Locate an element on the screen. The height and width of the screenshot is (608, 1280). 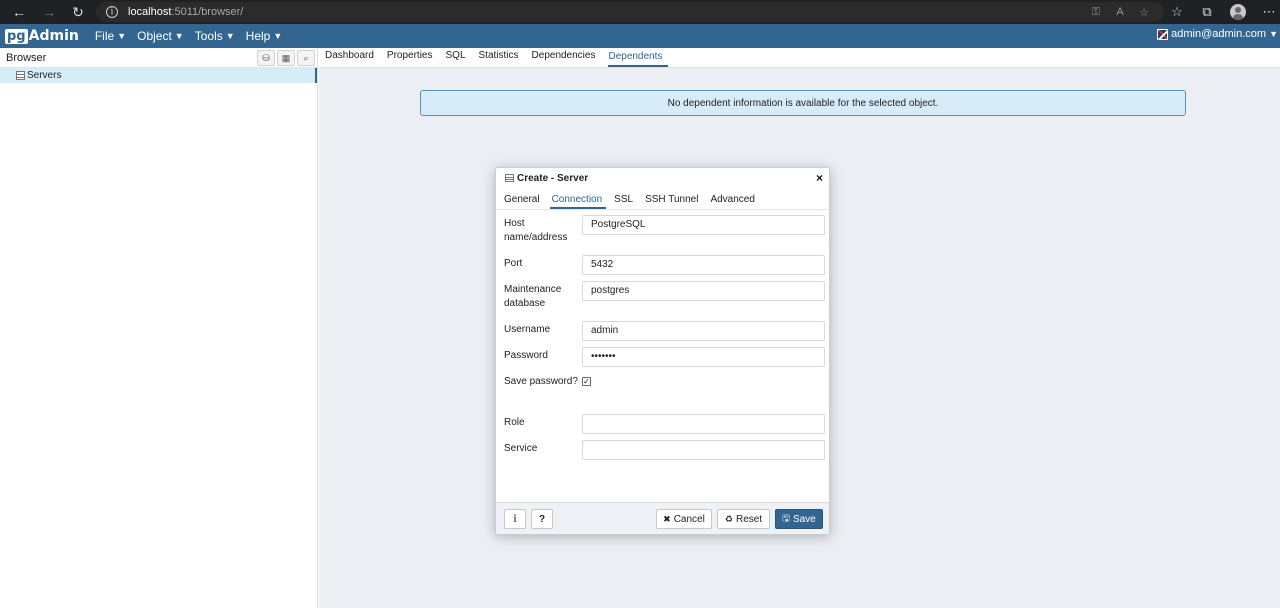
key-icon: ⚿ is located at coordinates (1096, 12).